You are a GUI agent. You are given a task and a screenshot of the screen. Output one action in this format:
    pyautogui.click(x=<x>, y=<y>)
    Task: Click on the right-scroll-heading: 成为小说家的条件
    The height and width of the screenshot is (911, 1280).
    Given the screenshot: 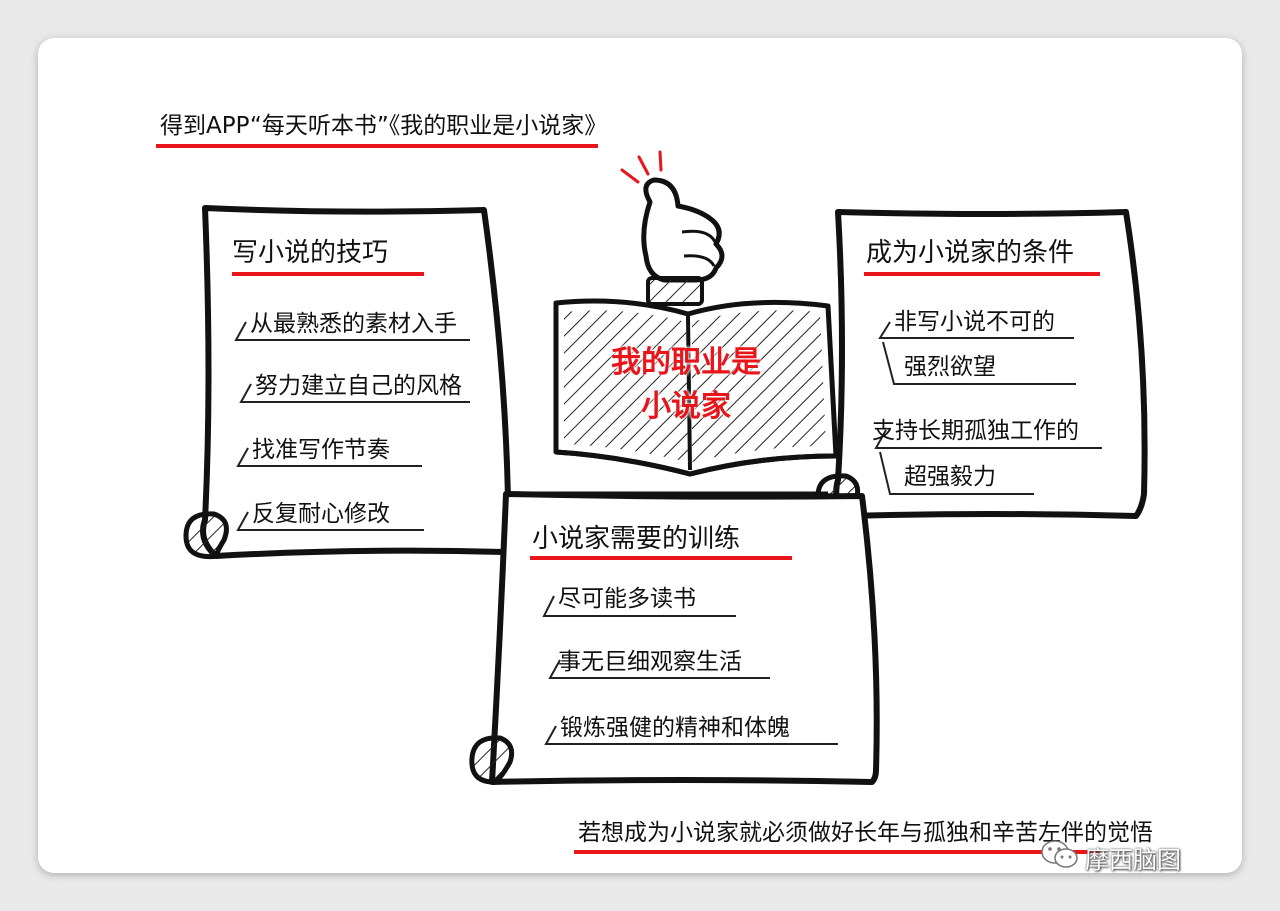 What is the action you would take?
    pyautogui.click(x=970, y=253)
    